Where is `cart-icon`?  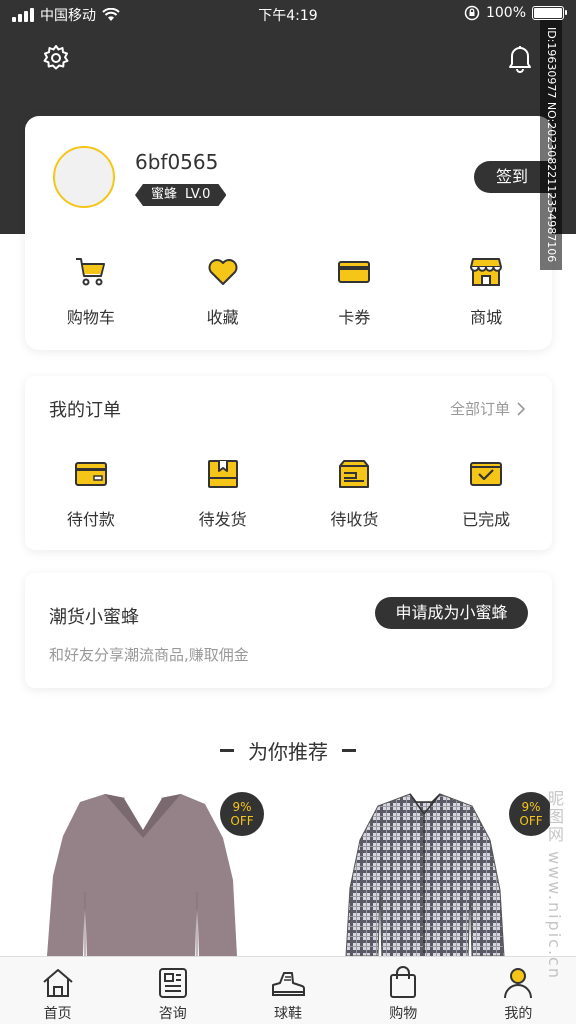 cart-icon is located at coordinates (90, 272).